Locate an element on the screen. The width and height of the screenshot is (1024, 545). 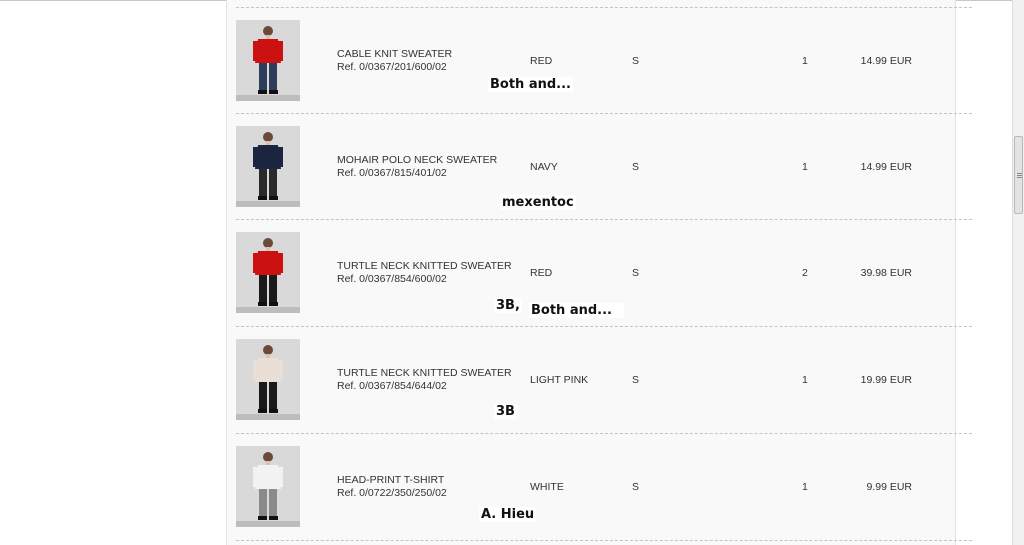
product-quantity: 2 is located at coordinates (805, 273).